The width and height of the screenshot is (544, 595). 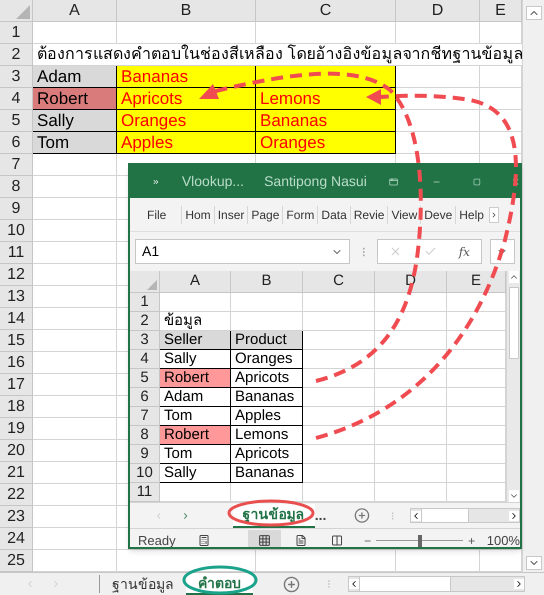 I want to click on row-header: 24, so click(x=16, y=539).